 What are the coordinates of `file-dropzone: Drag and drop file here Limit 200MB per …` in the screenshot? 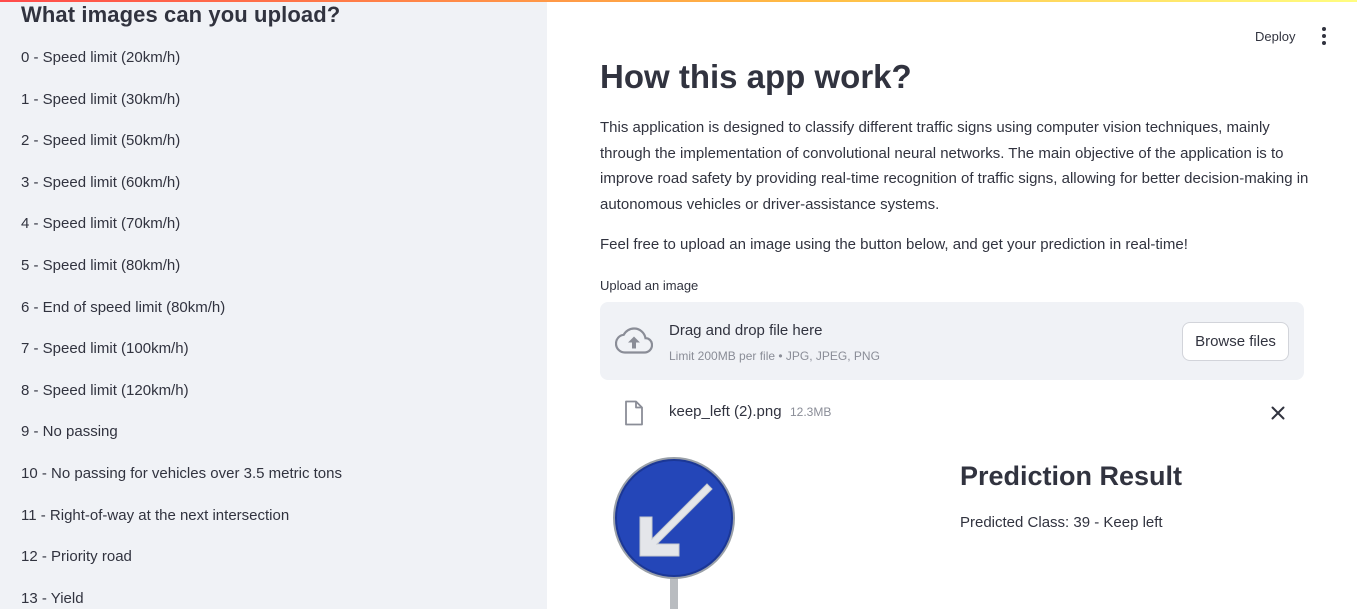 It's located at (952, 341).